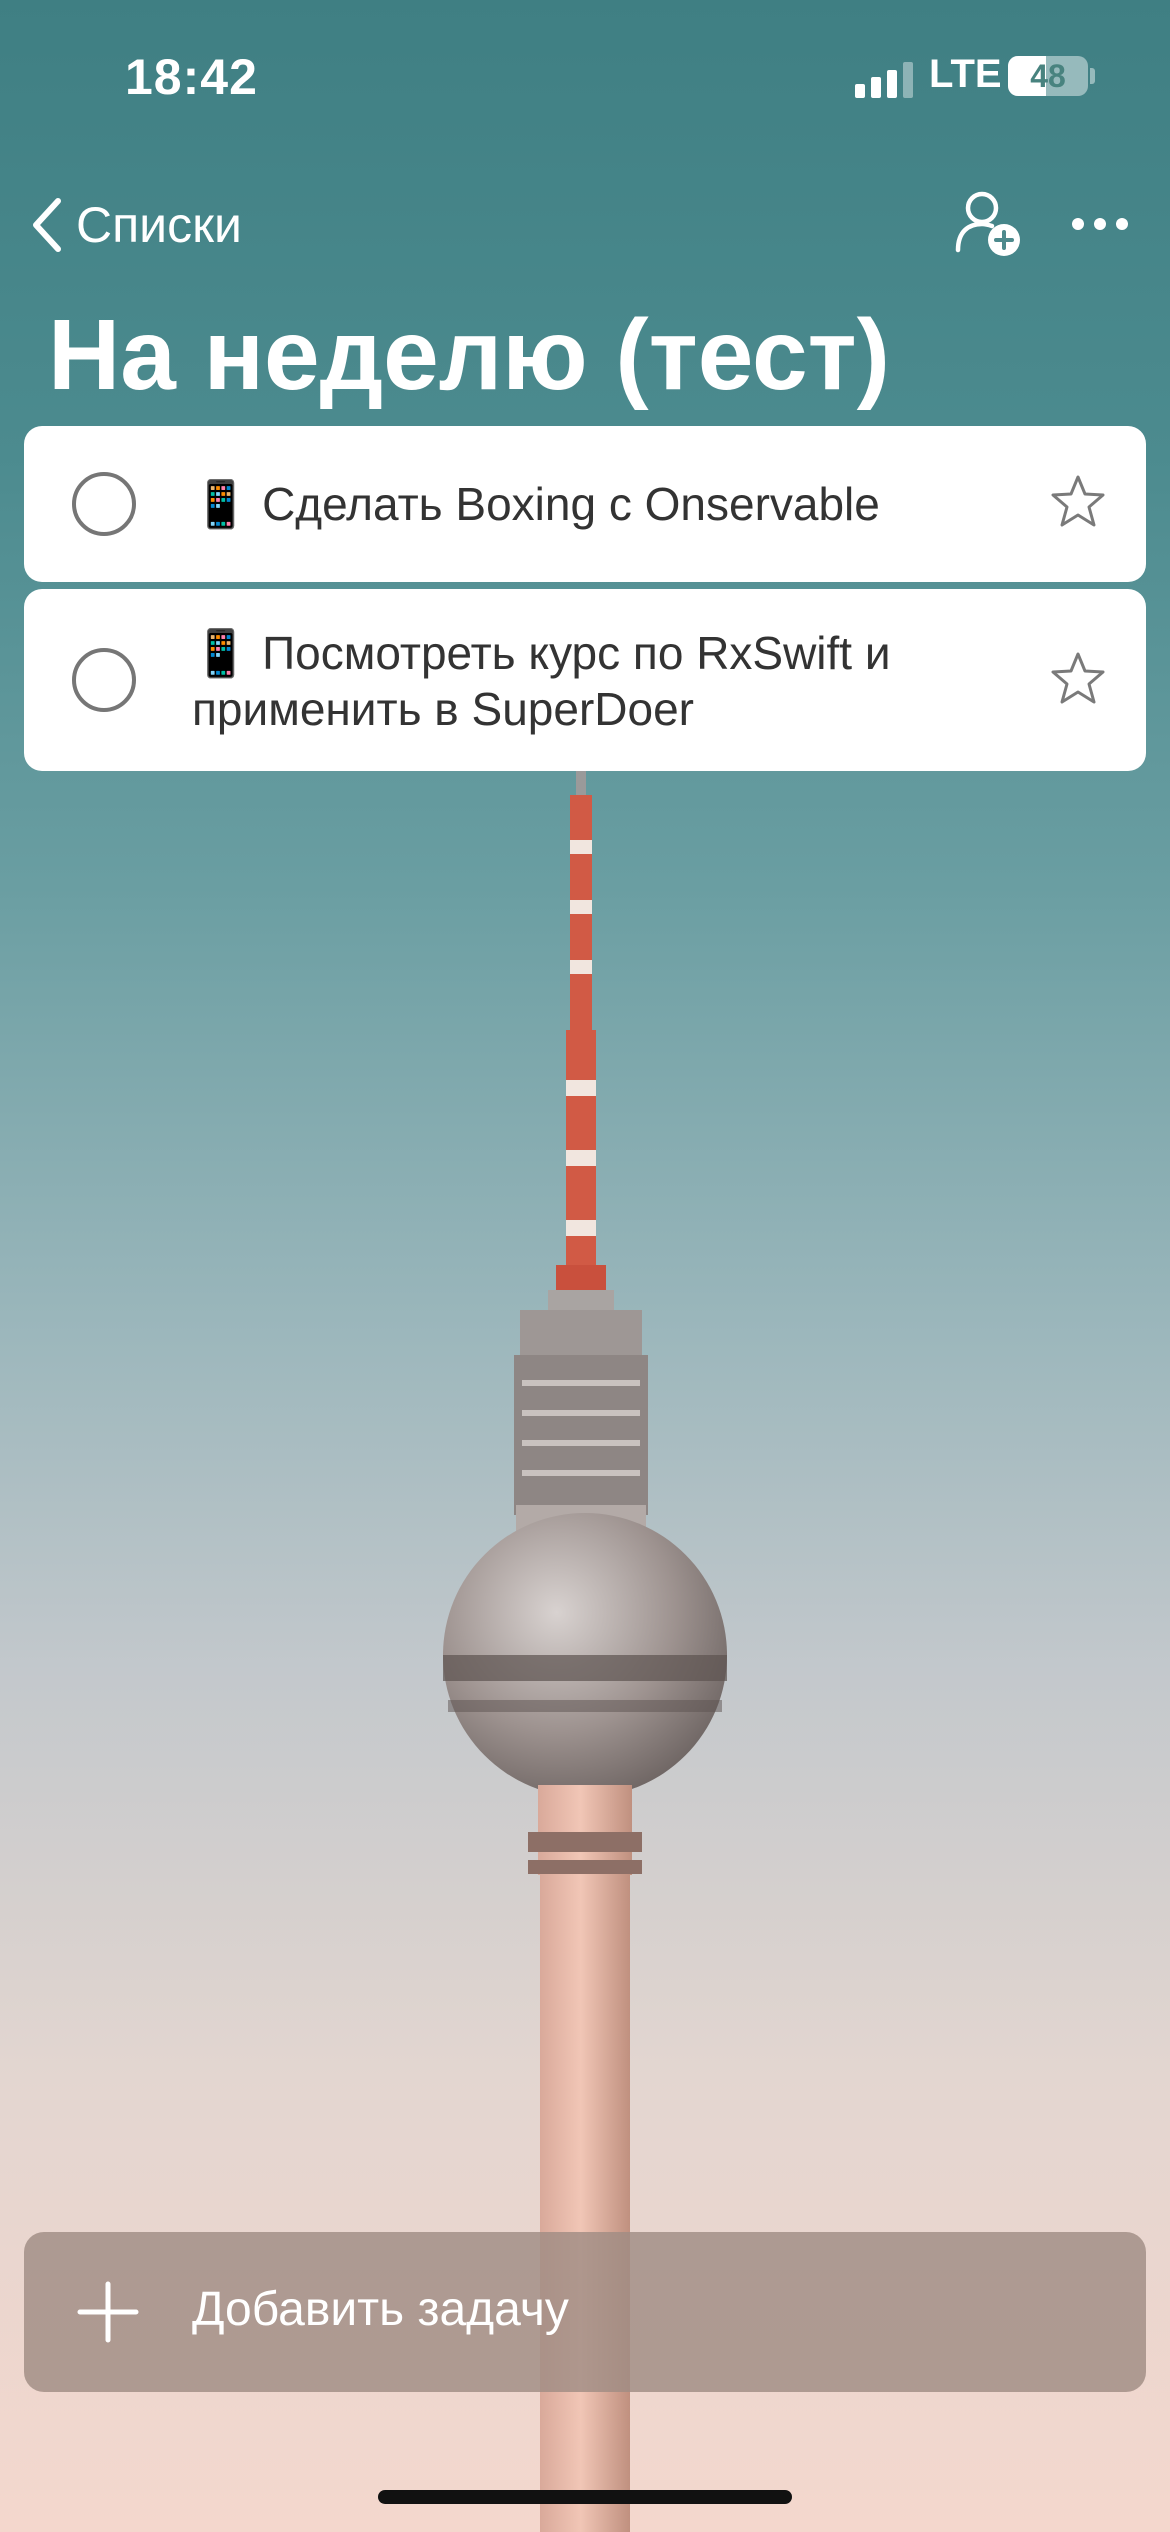  I want to click on cellular-signal-icon, so click(884, 80).